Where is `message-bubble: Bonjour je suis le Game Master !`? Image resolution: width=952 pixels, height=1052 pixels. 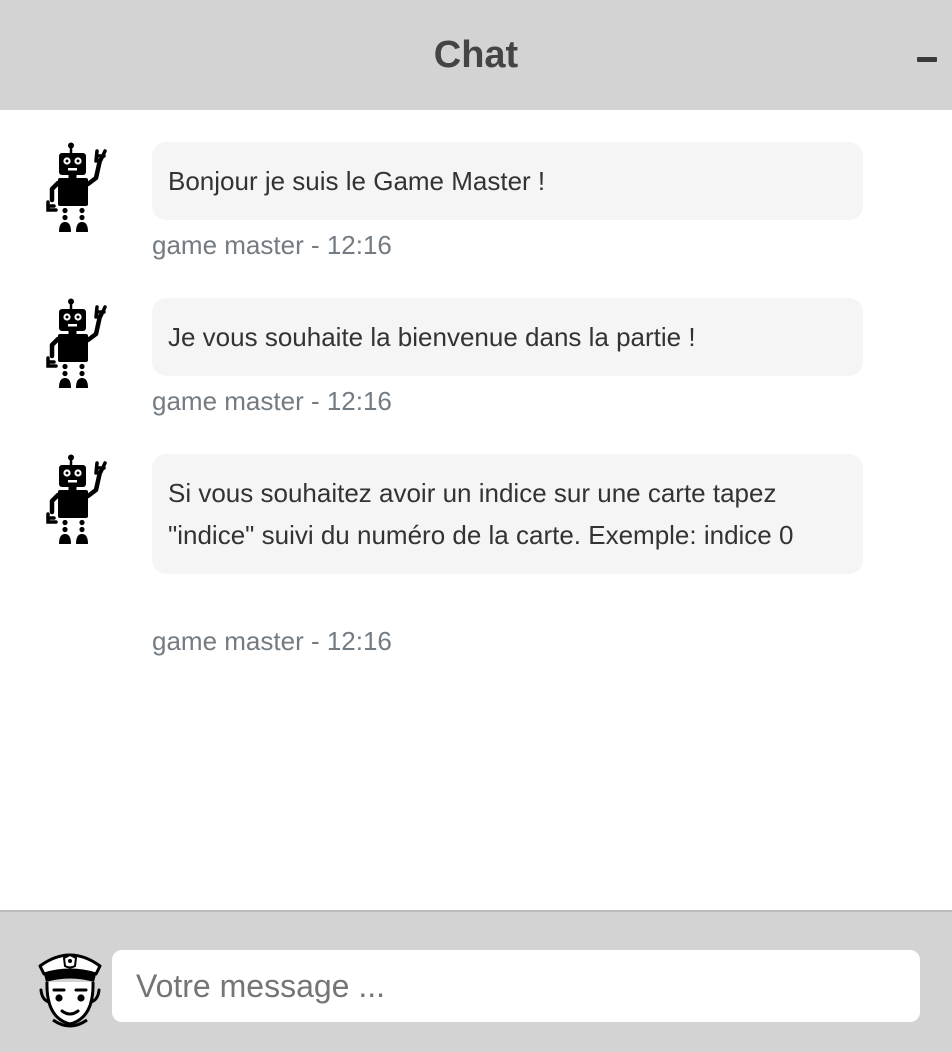 message-bubble: Bonjour je suis le Game Master ! is located at coordinates (507, 181).